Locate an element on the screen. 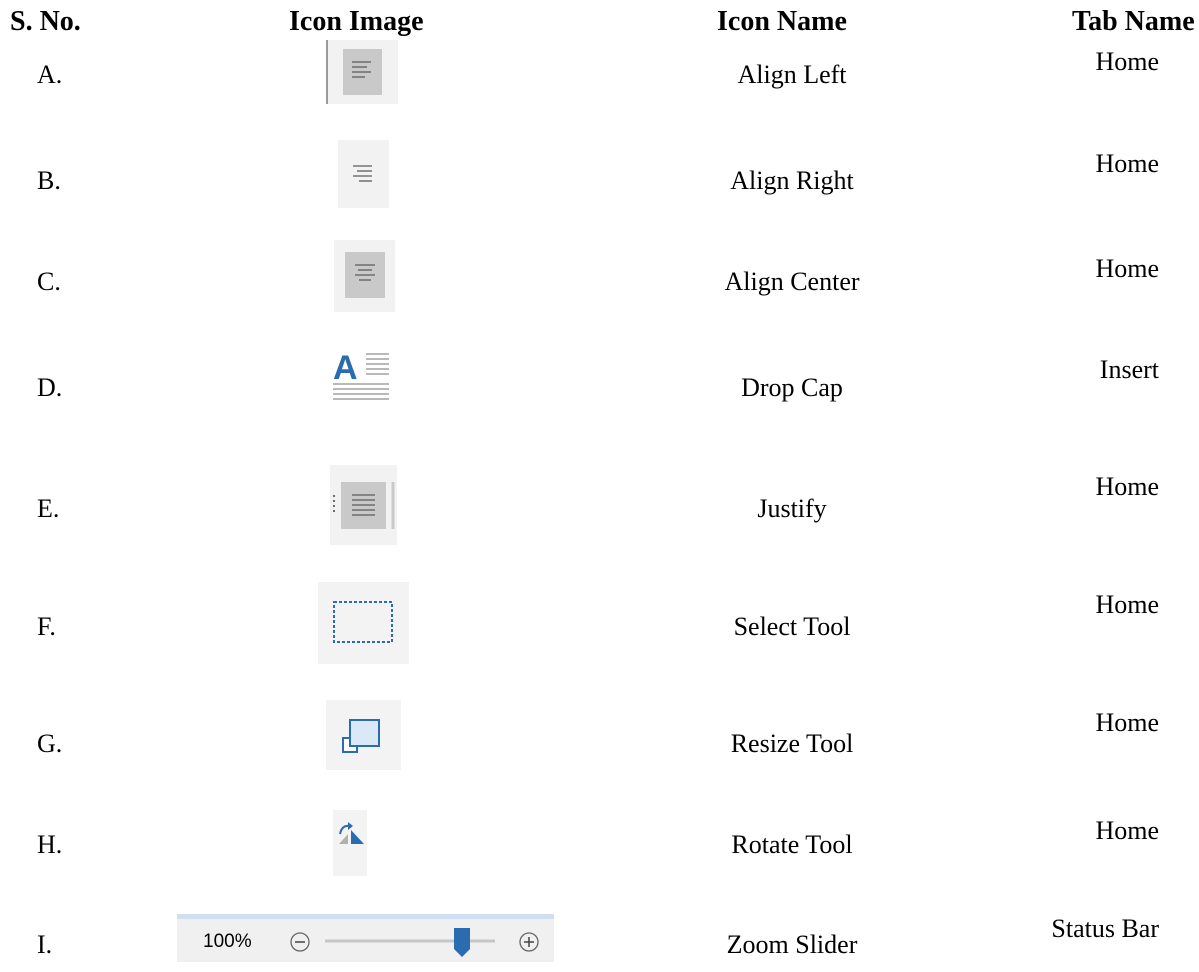 The height and width of the screenshot is (972, 1199). row-sno: C. is located at coordinates (49, 281).